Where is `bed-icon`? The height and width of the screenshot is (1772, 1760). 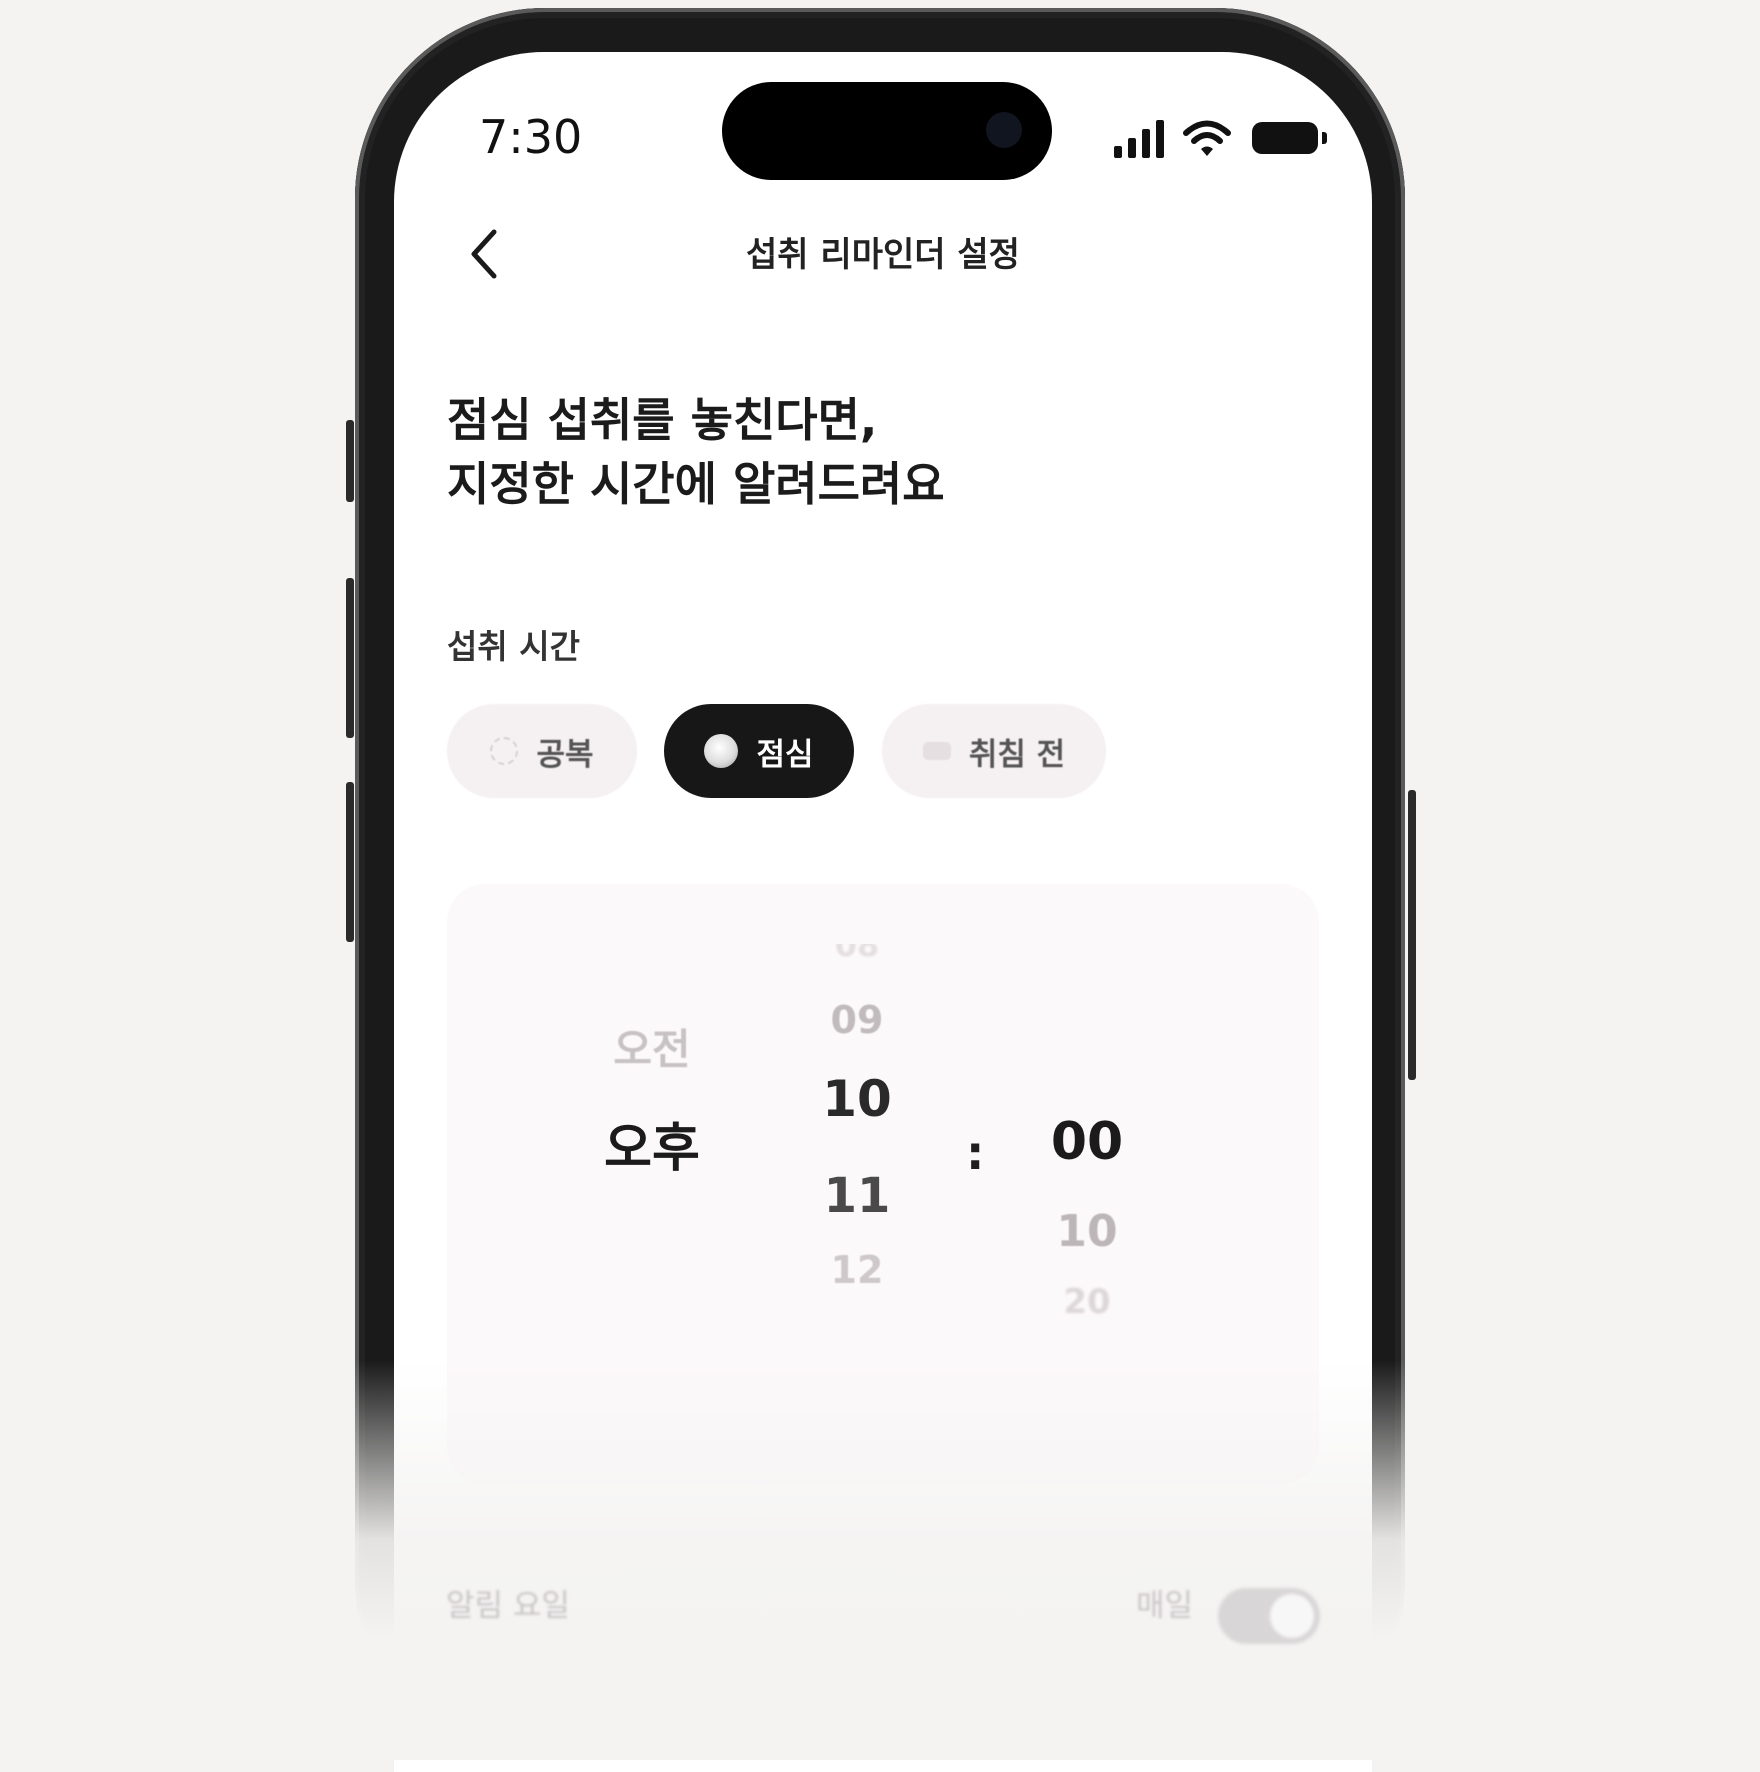 bed-icon is located at coordinates (936, 751).